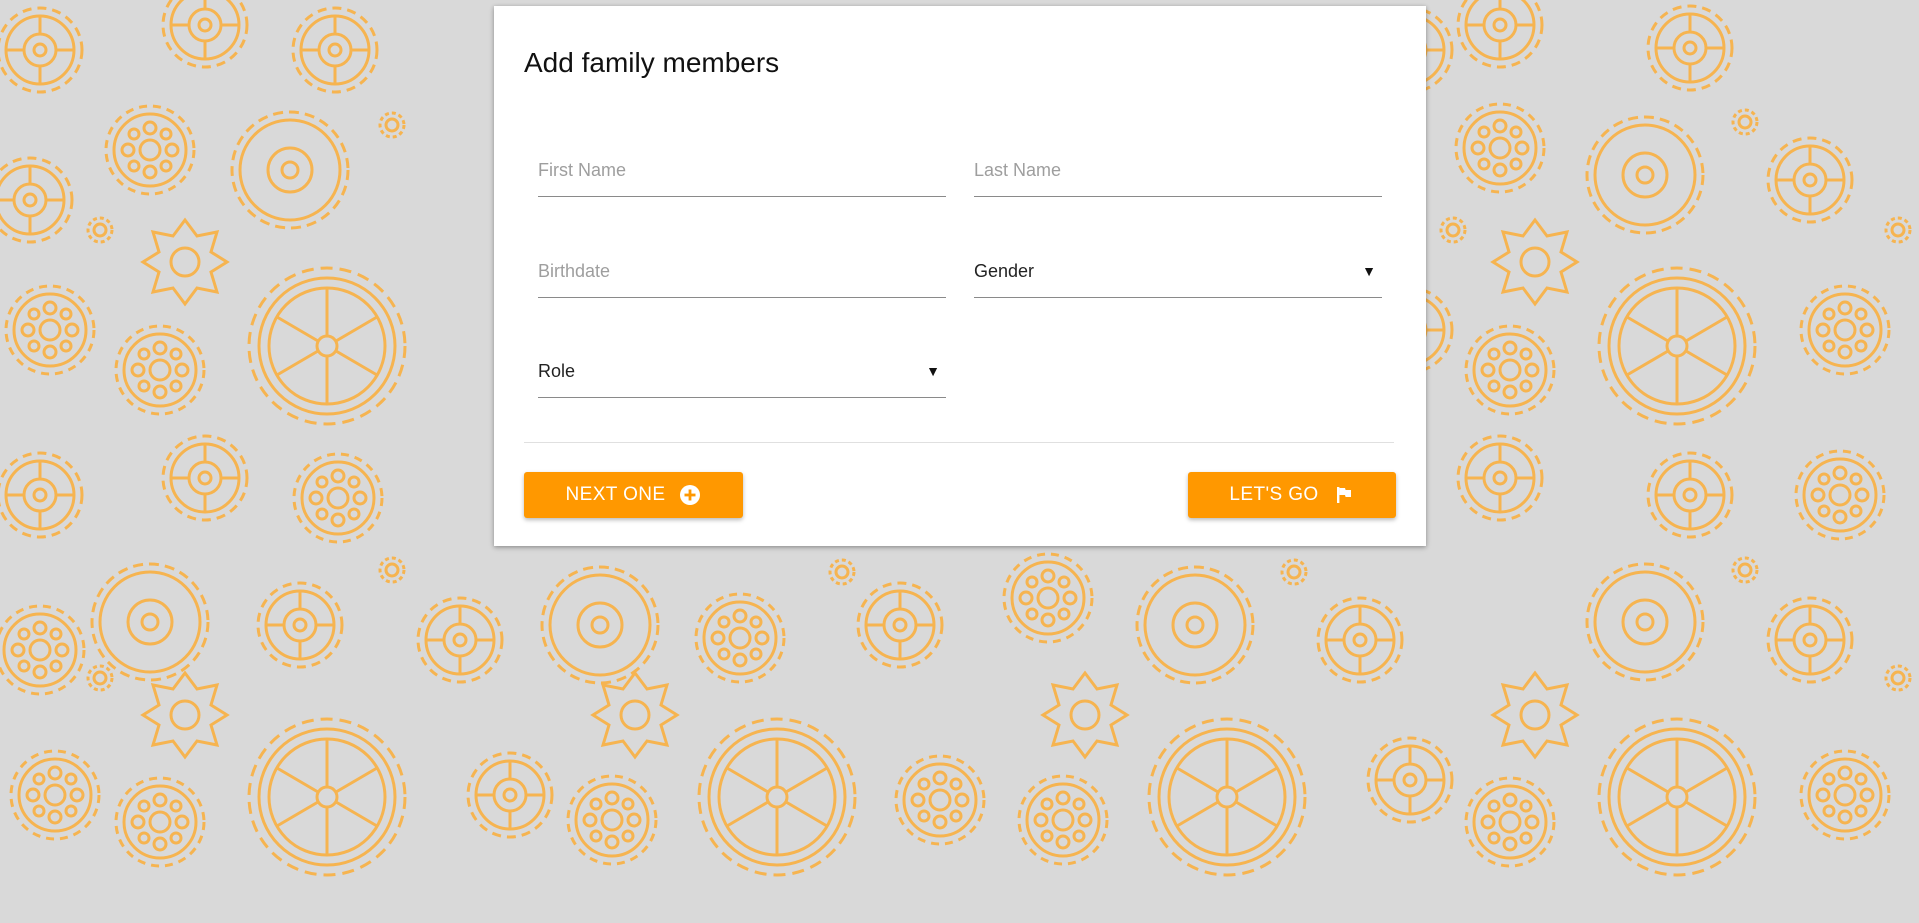 The height and width of the screenshot is (923, 1919). What do you see at coordinates (690, 495) in the screenshot?
I see `plus-circle-icon` at bounding box center [690, 495].